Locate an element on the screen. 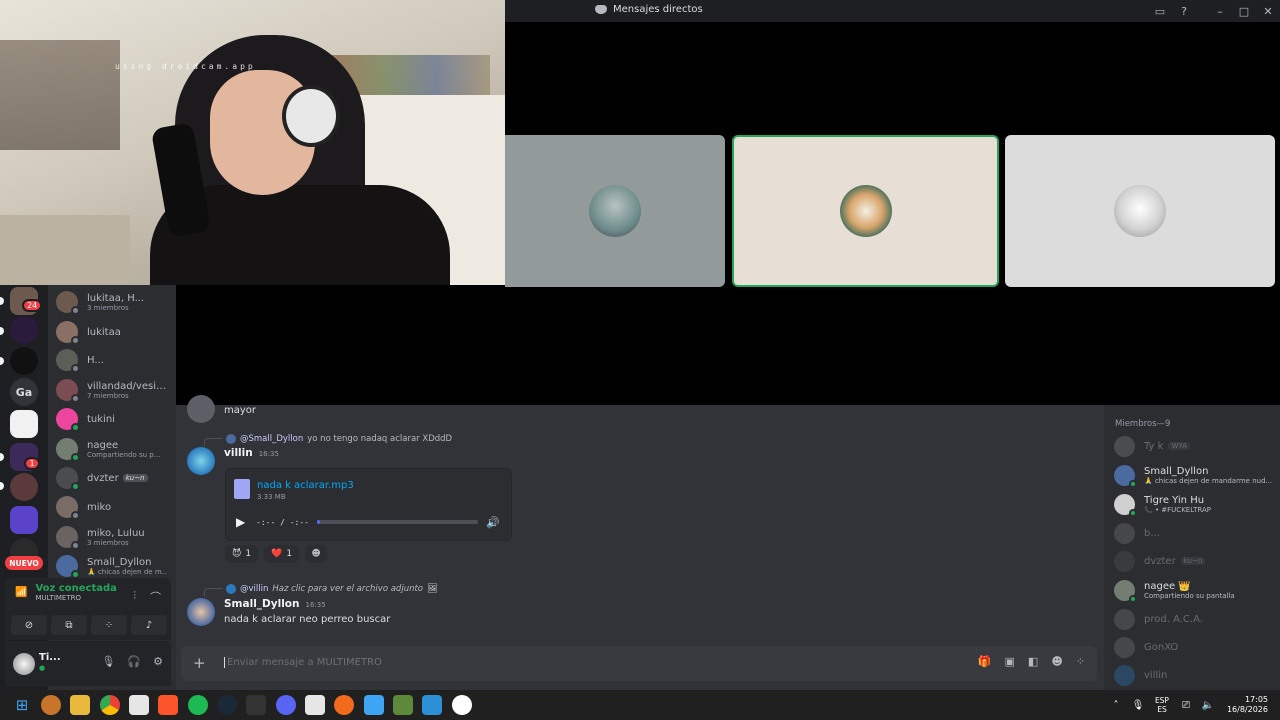  settings-gear-icon: ⚙ is located at coordinates (158, 661).